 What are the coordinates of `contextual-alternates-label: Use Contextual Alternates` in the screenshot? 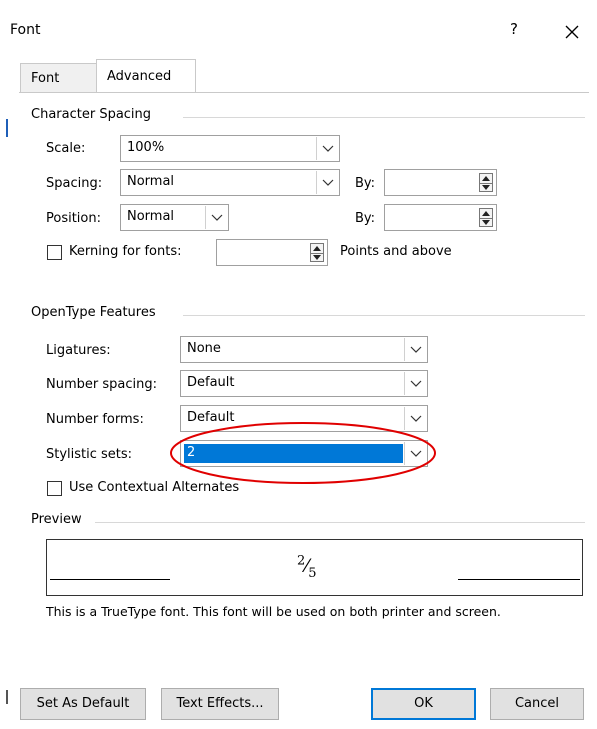 It's located at (154, 487).